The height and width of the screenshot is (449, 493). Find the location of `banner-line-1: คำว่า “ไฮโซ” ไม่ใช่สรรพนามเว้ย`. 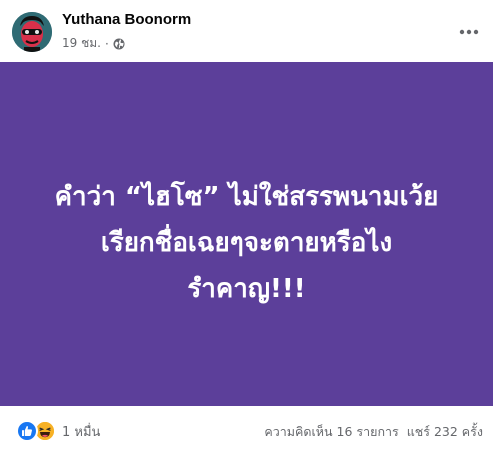

banner-line-1: คำว่า “ไฮโซ” ไม่ใช่สรรพนามเว้ย is located at coordinates (246, 197).